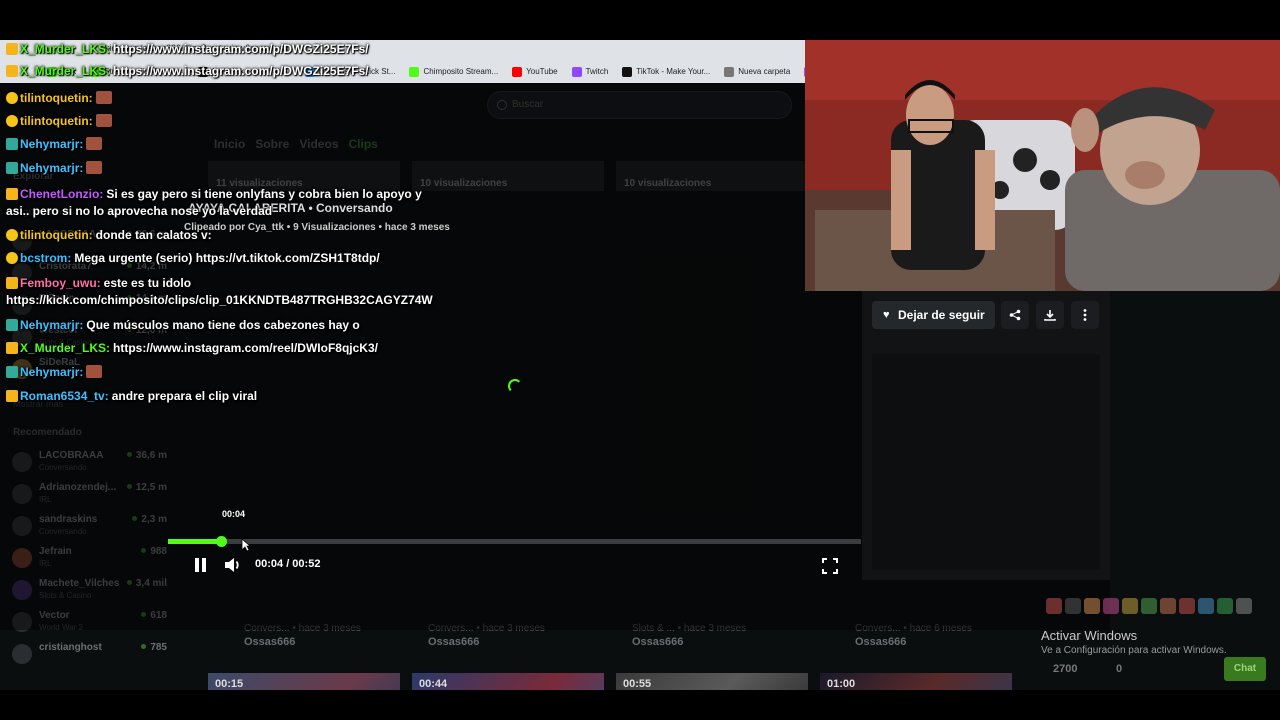  Describe the element at coordinates (234, 514) in the screenshot. I see `seek-tooltip: 00:04` at that location.